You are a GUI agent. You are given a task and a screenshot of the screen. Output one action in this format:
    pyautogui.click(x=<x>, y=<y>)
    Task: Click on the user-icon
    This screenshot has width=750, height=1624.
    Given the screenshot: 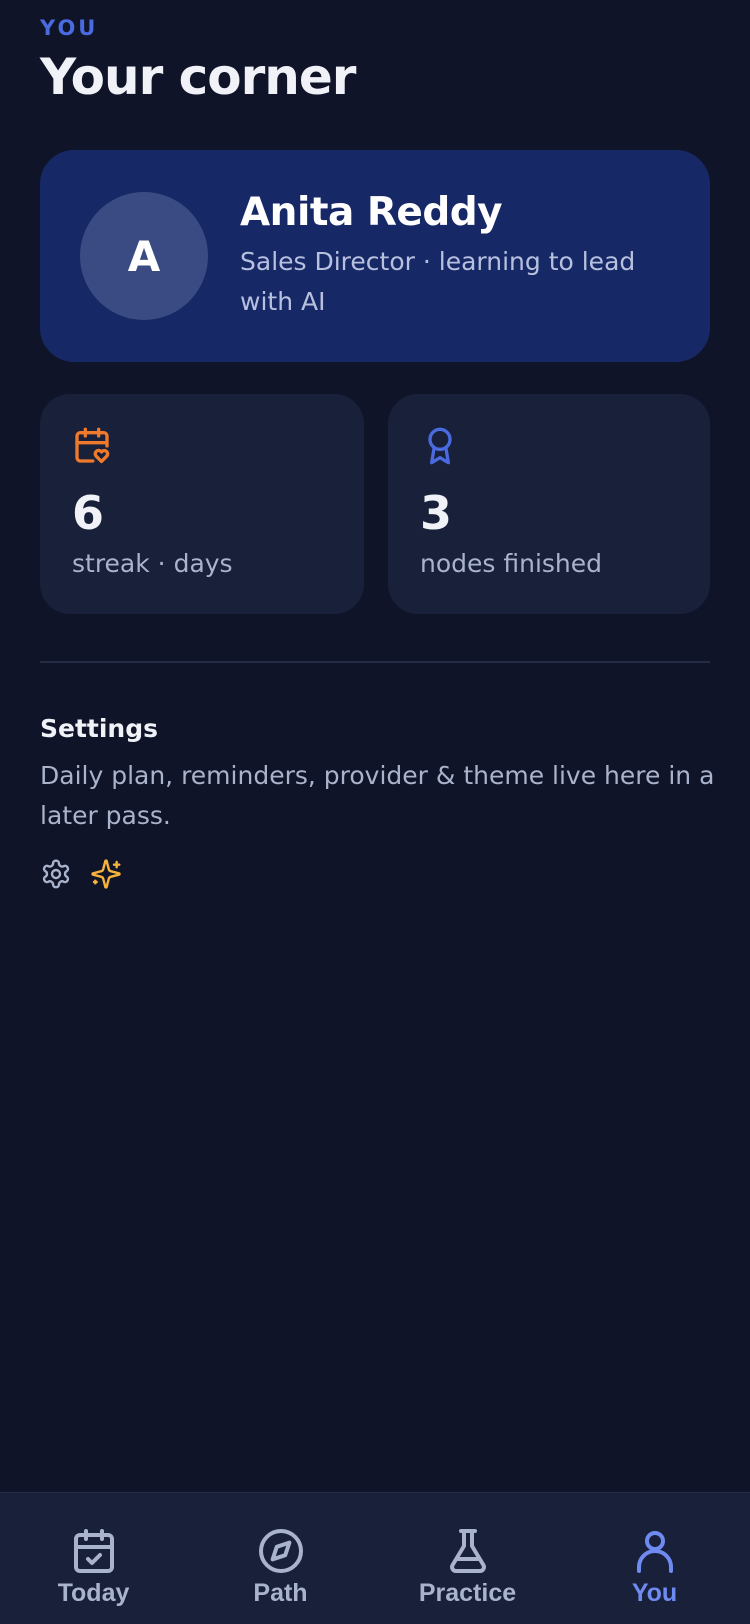 What is the action you would take?
    pyautogui.click(x=655, y=1551)
    